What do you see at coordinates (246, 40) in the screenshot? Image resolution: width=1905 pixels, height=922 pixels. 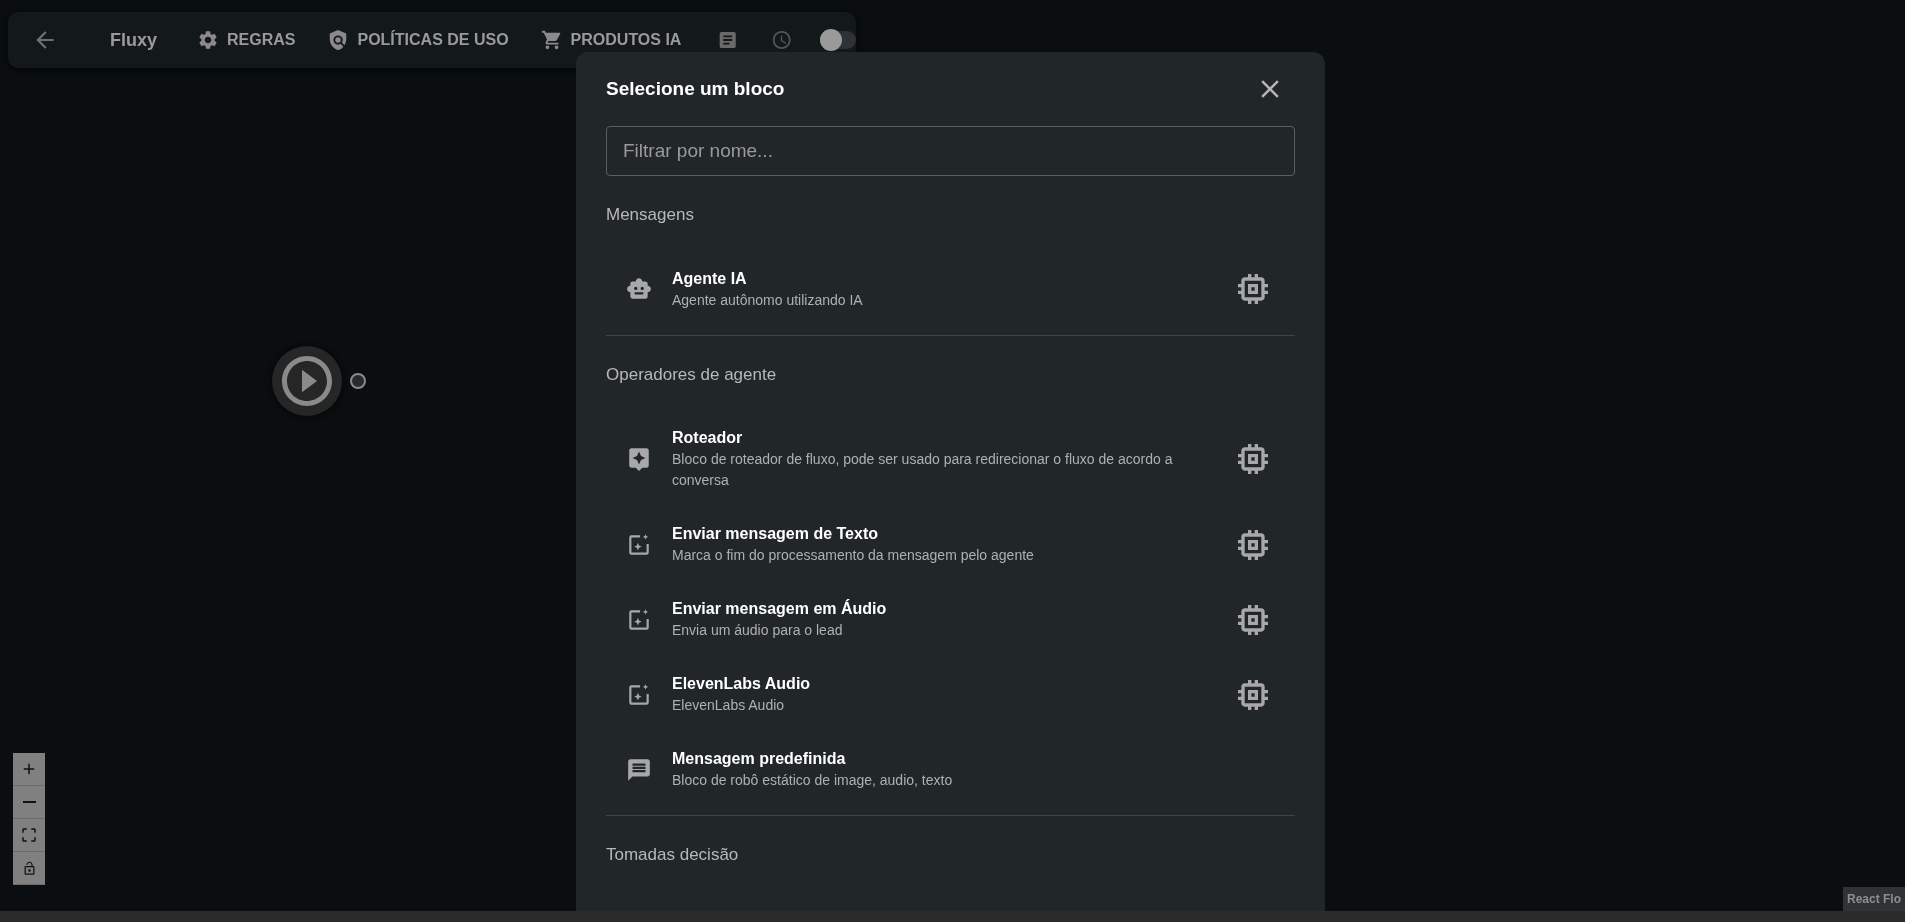 I see `nav-link: REGRAS` at bounding box center [246, 40].